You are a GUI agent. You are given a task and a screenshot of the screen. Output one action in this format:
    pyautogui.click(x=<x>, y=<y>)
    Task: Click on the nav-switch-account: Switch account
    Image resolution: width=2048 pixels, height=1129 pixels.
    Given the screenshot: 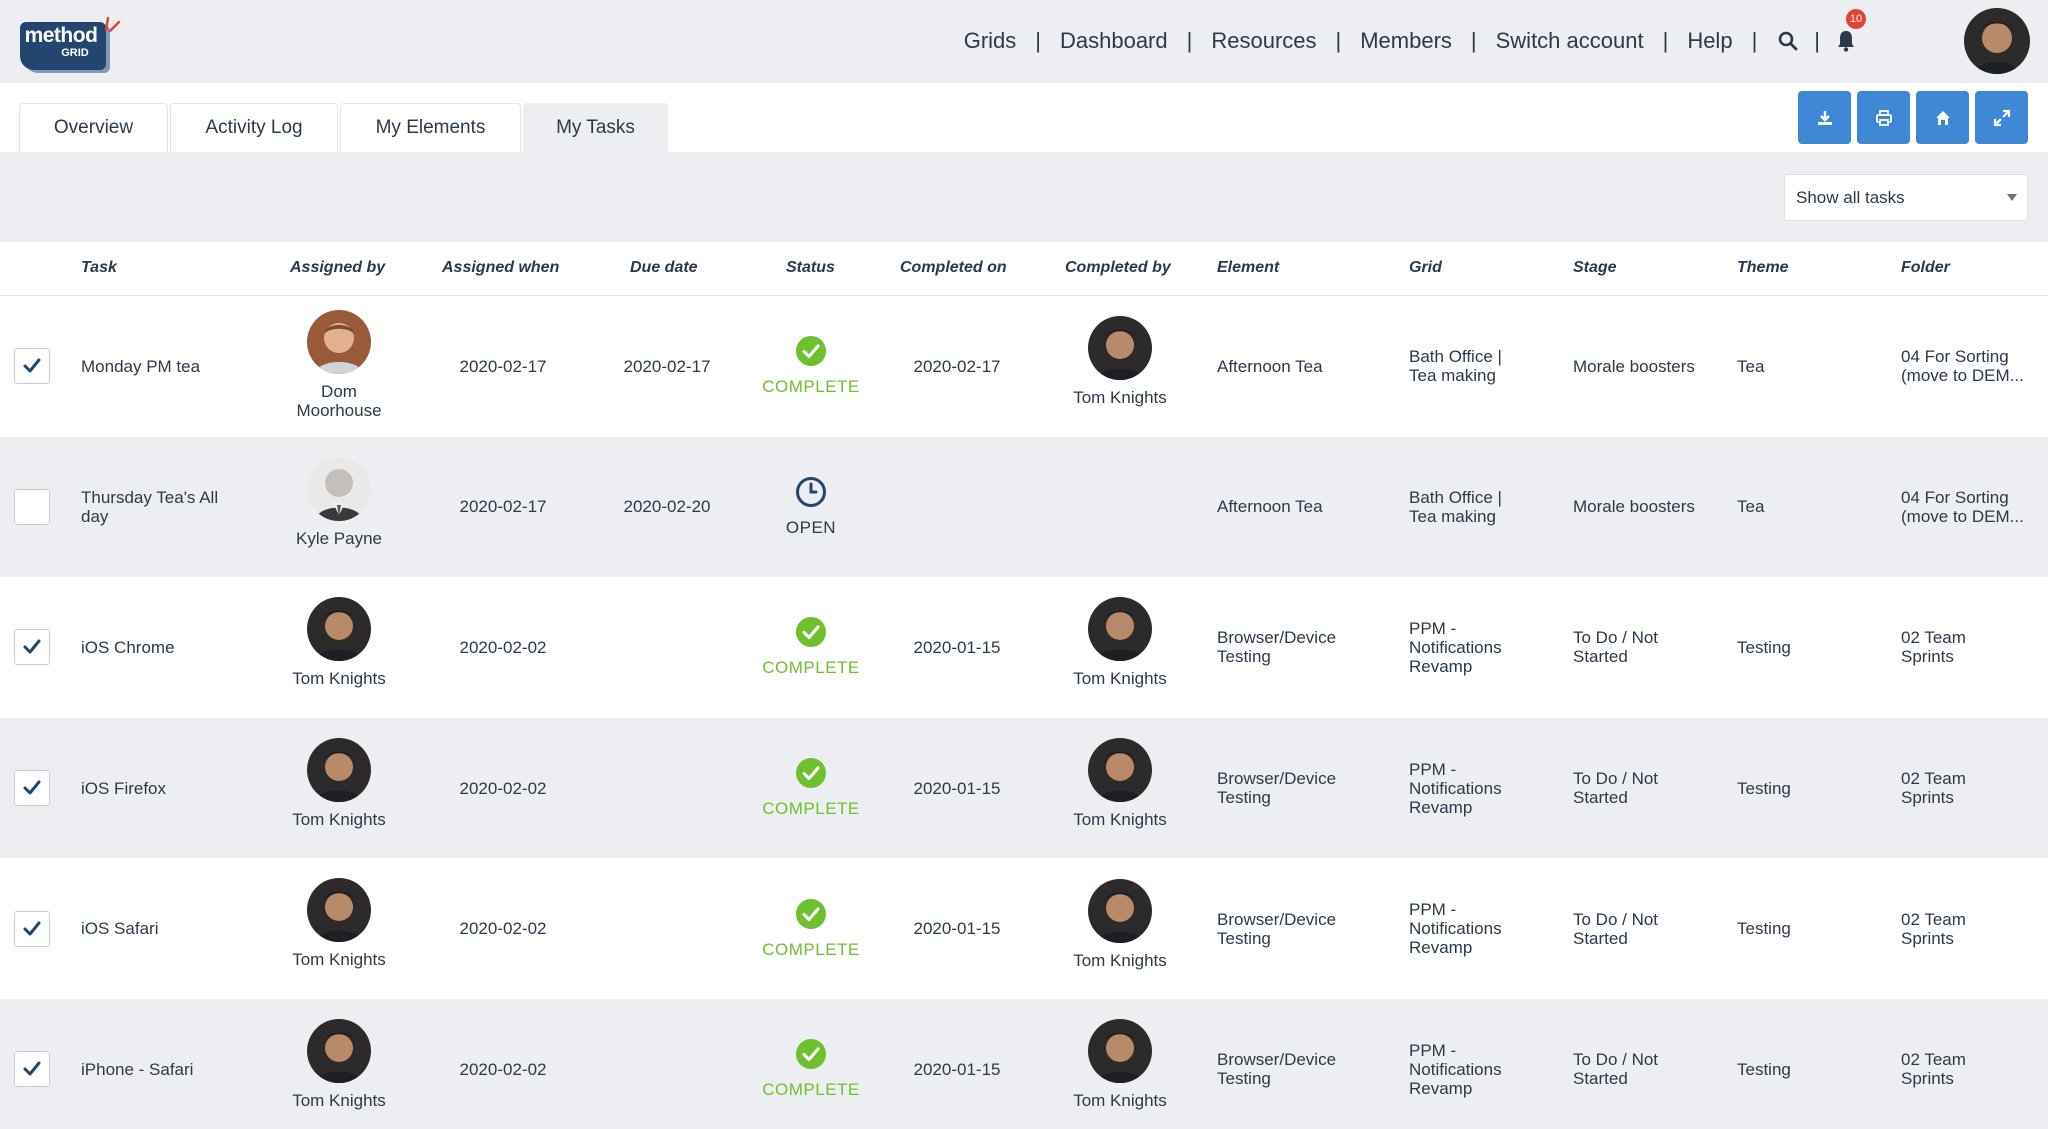 What is the action you would take?
    pyautogui.click(x=1570, y=41)
    